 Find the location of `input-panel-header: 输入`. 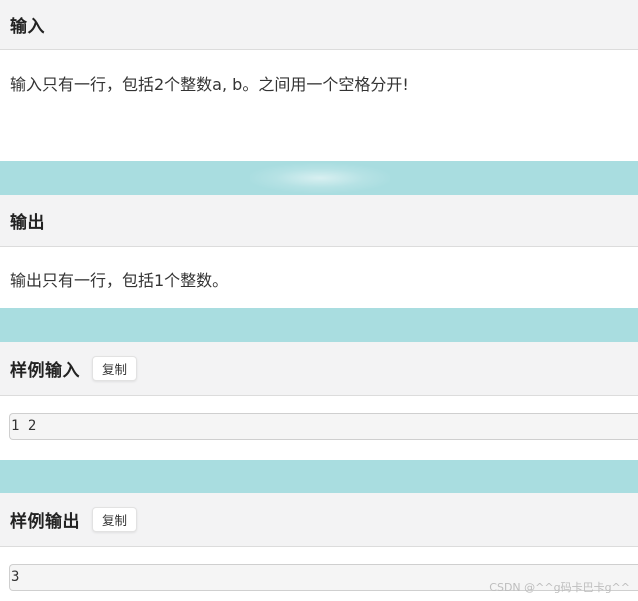

input-panel-header: 输入 is located at coordinates (319, 25).